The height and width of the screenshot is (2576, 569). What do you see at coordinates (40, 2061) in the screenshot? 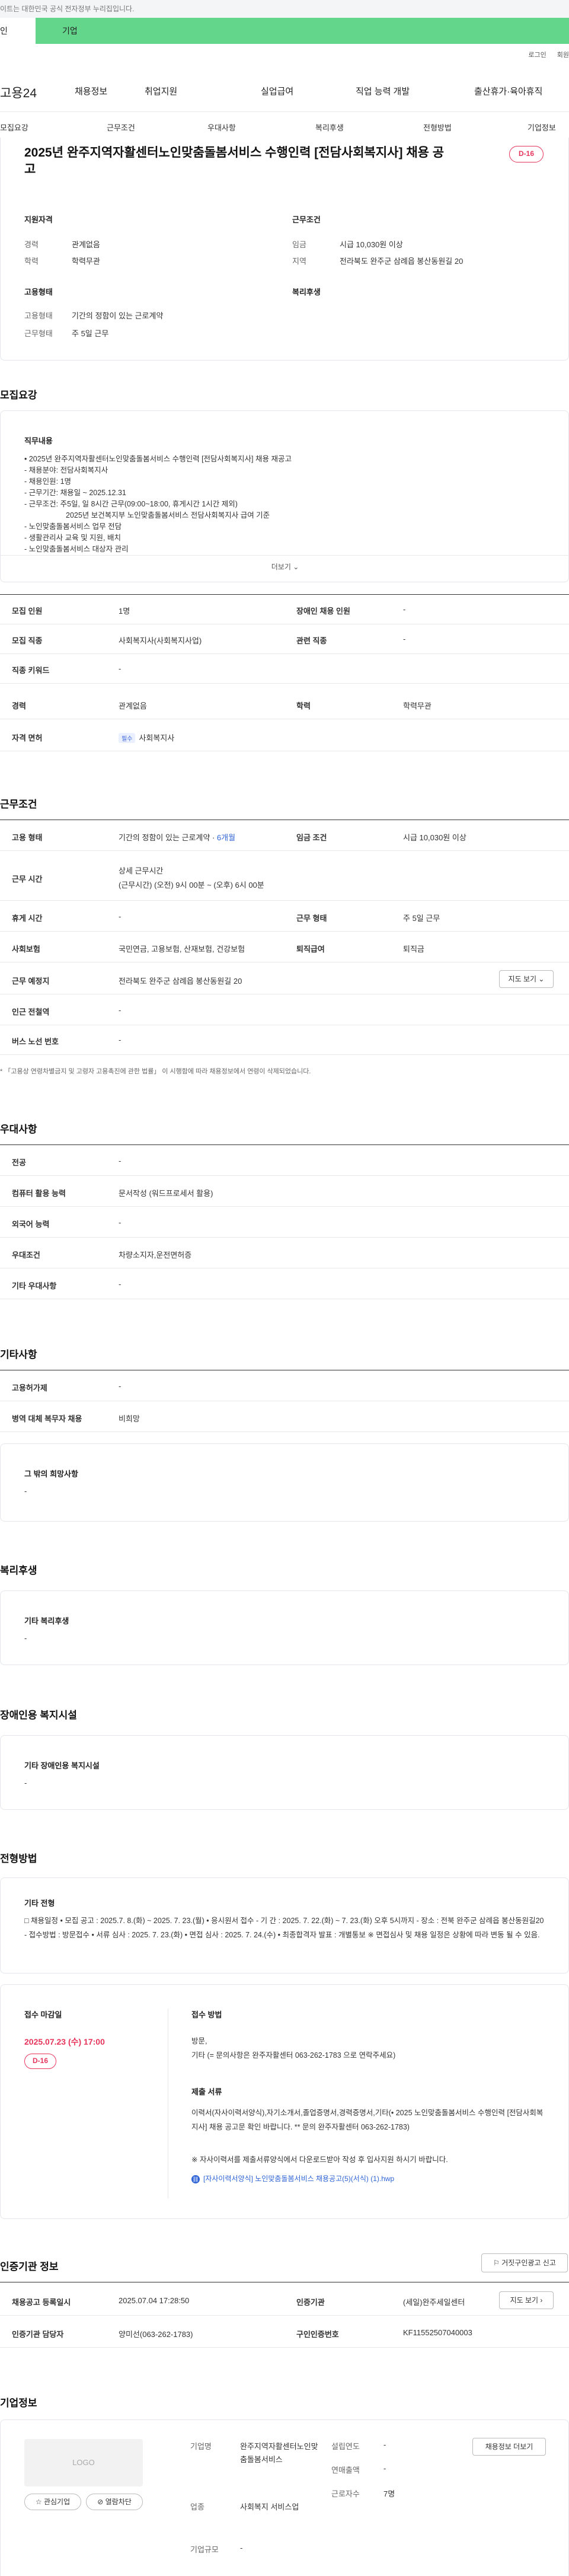
I see `deadline-dday-badge: D-16` at bounding box center [40, 2061].